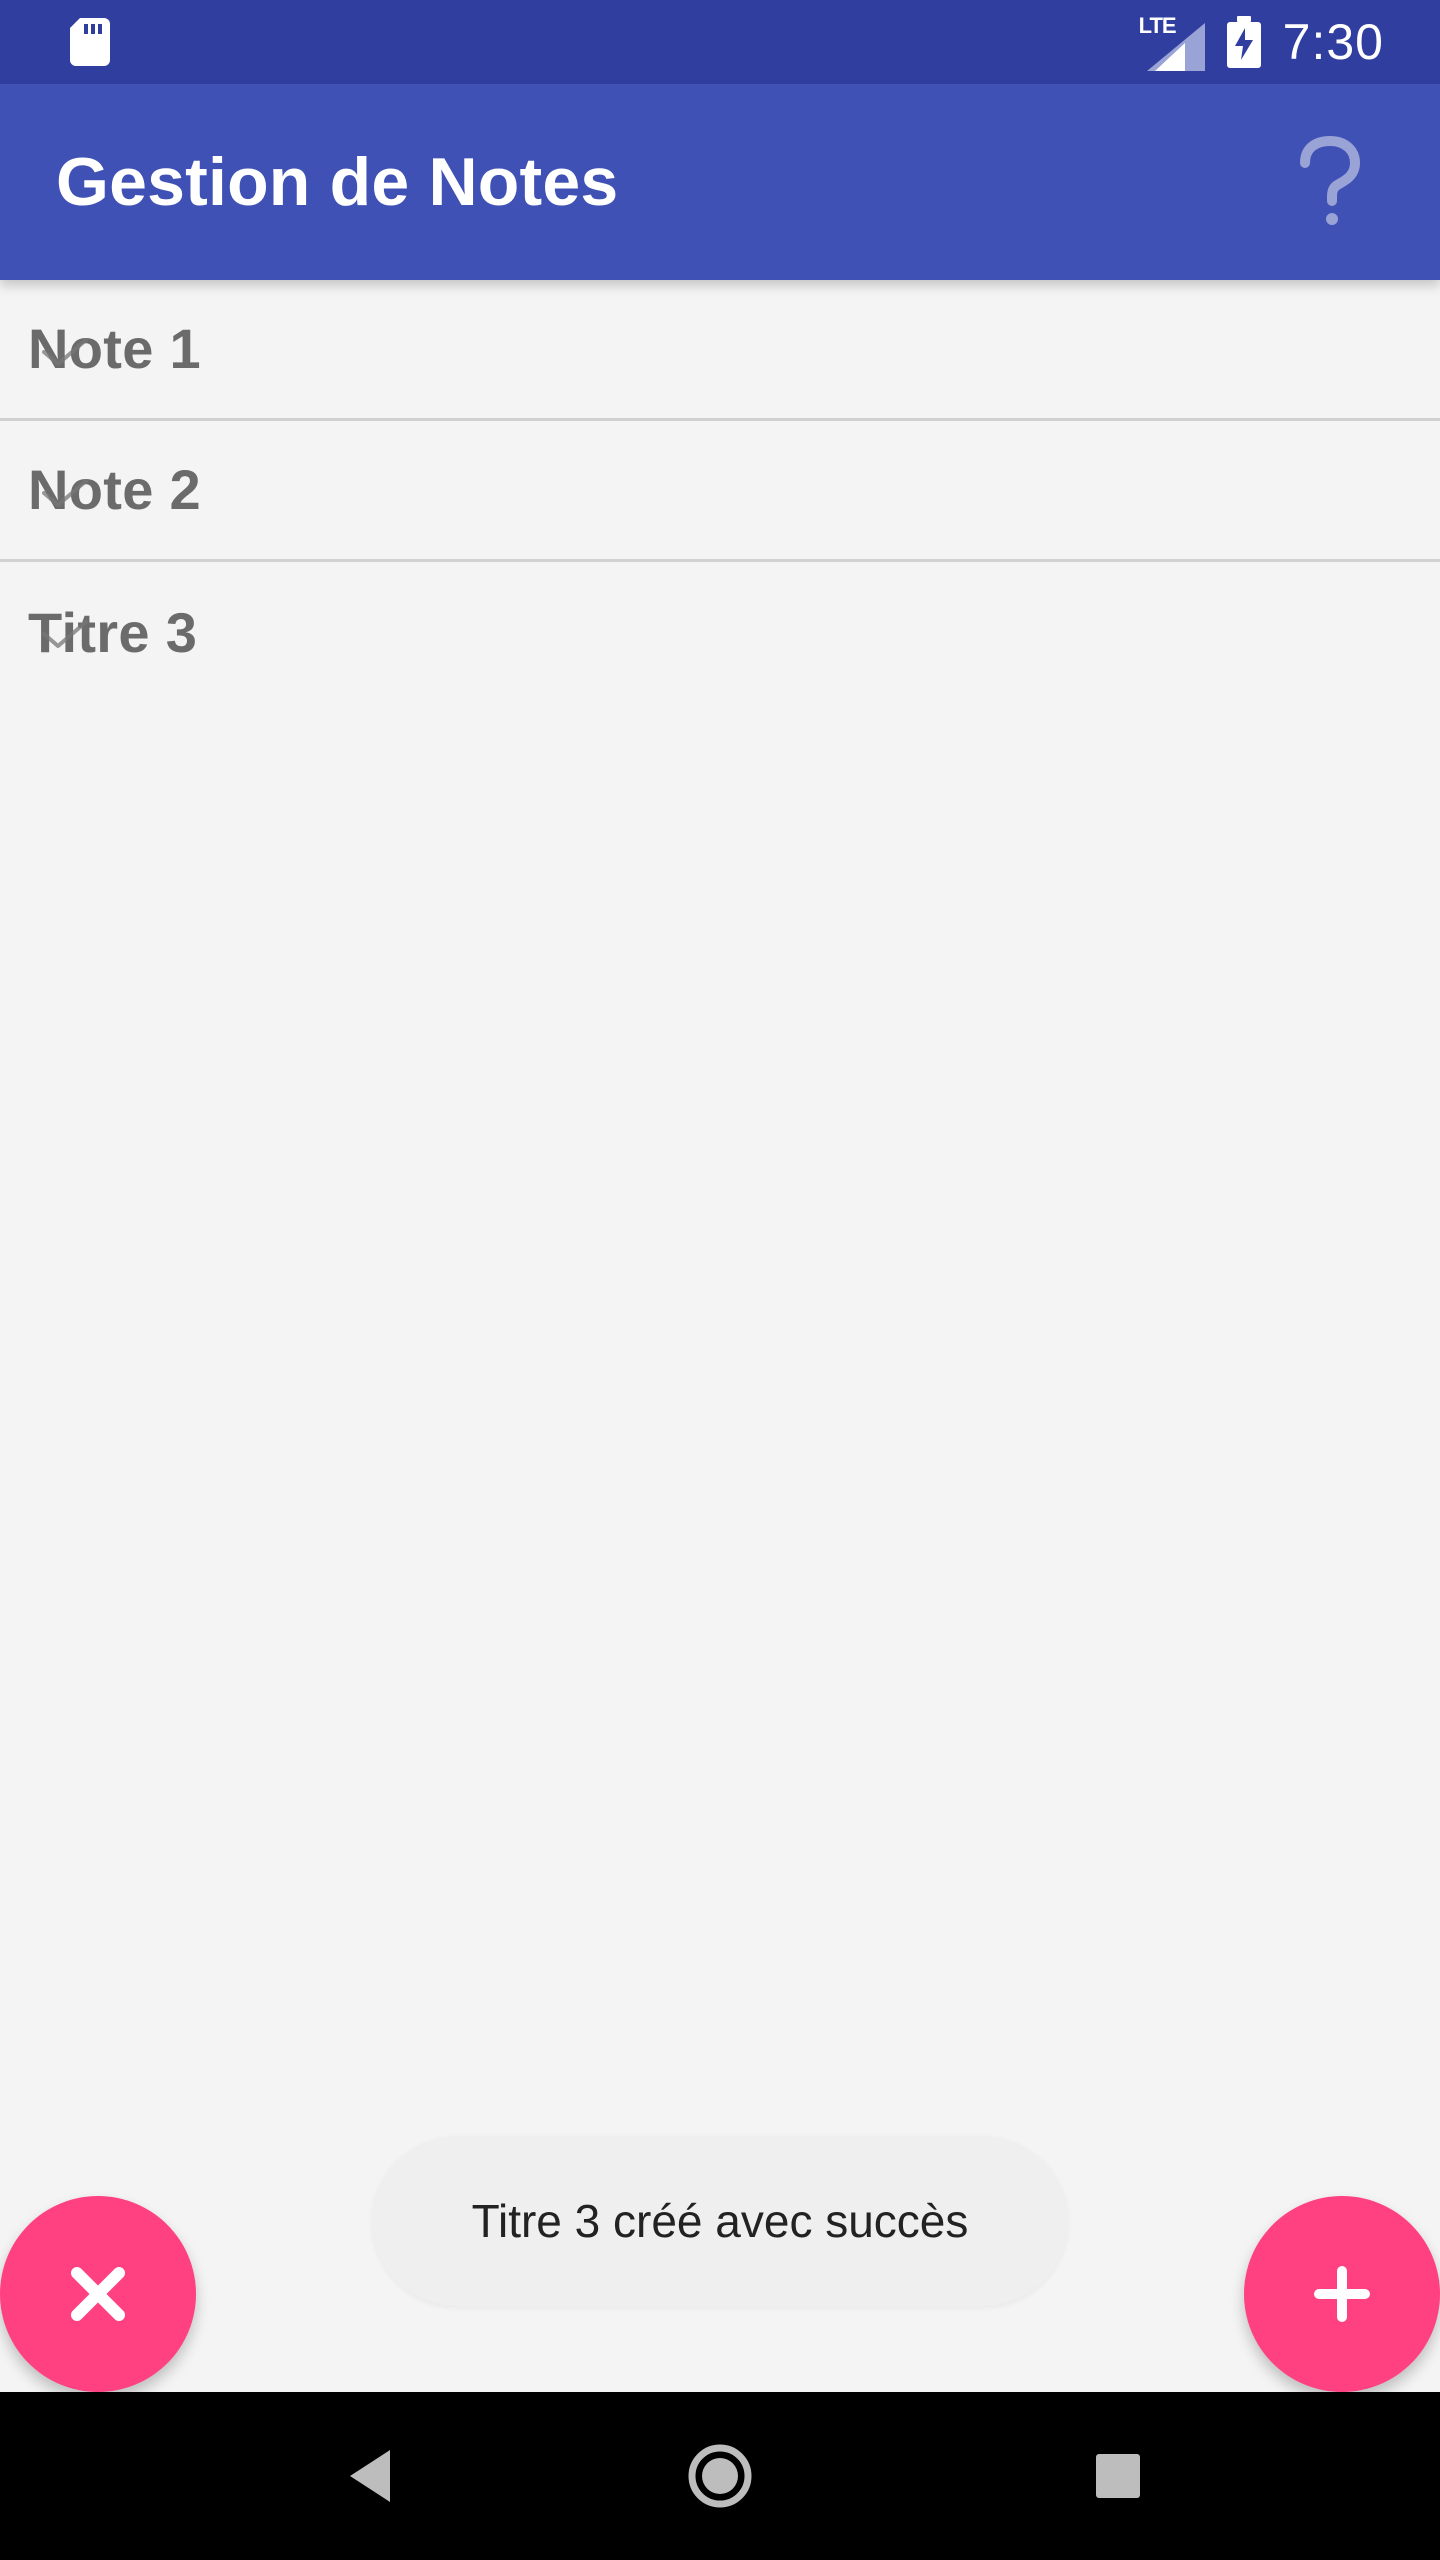 This screenshot has height=2560, width=1440. I want to click on delete-fab-button, so click(98, 2294).